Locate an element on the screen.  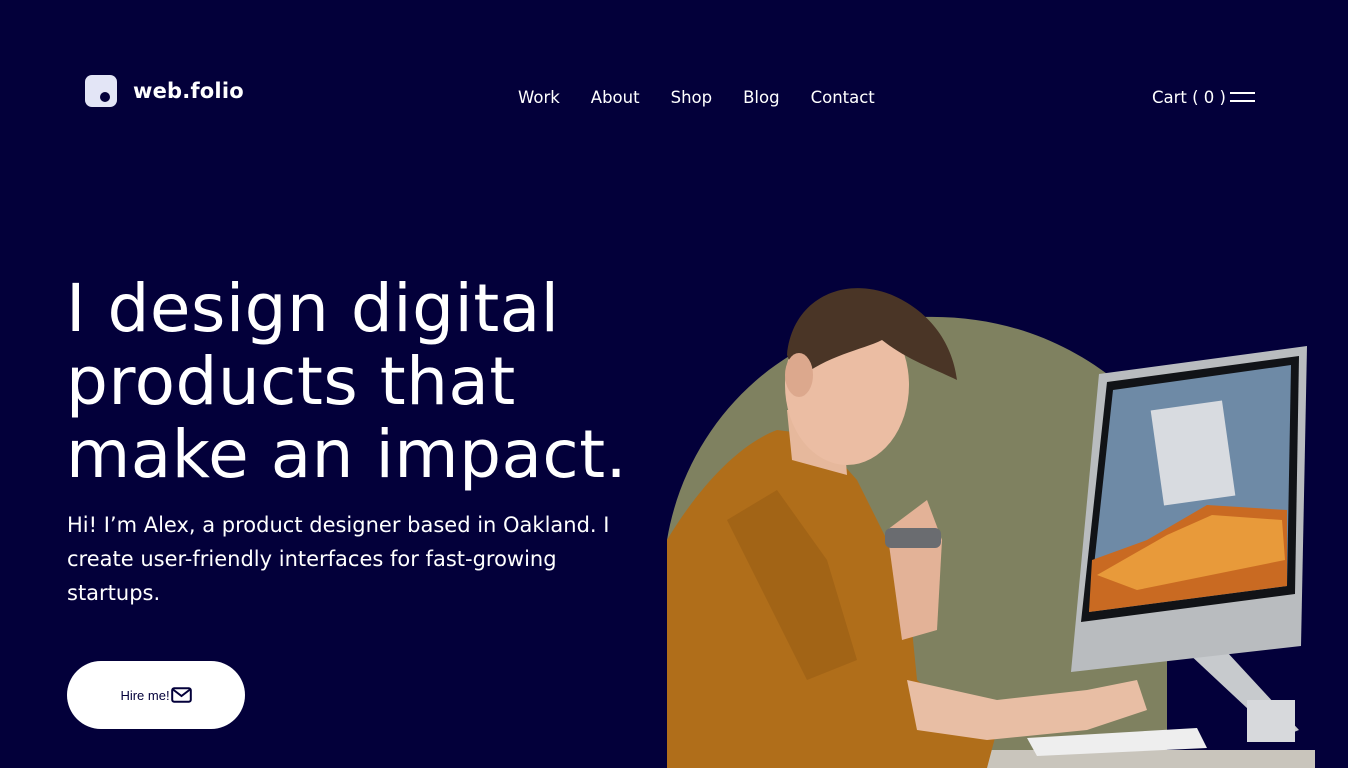
hire-me-label: Hire me! is located at coordinates (145, 695).